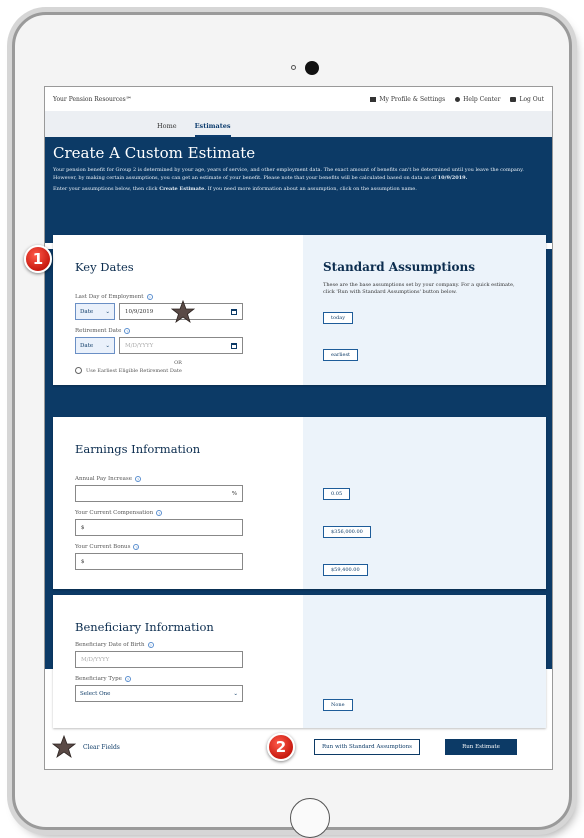 The height and width of the screenshot is (838, 584). I want to click on main-nav: Home Estimates, so click(298, 124).